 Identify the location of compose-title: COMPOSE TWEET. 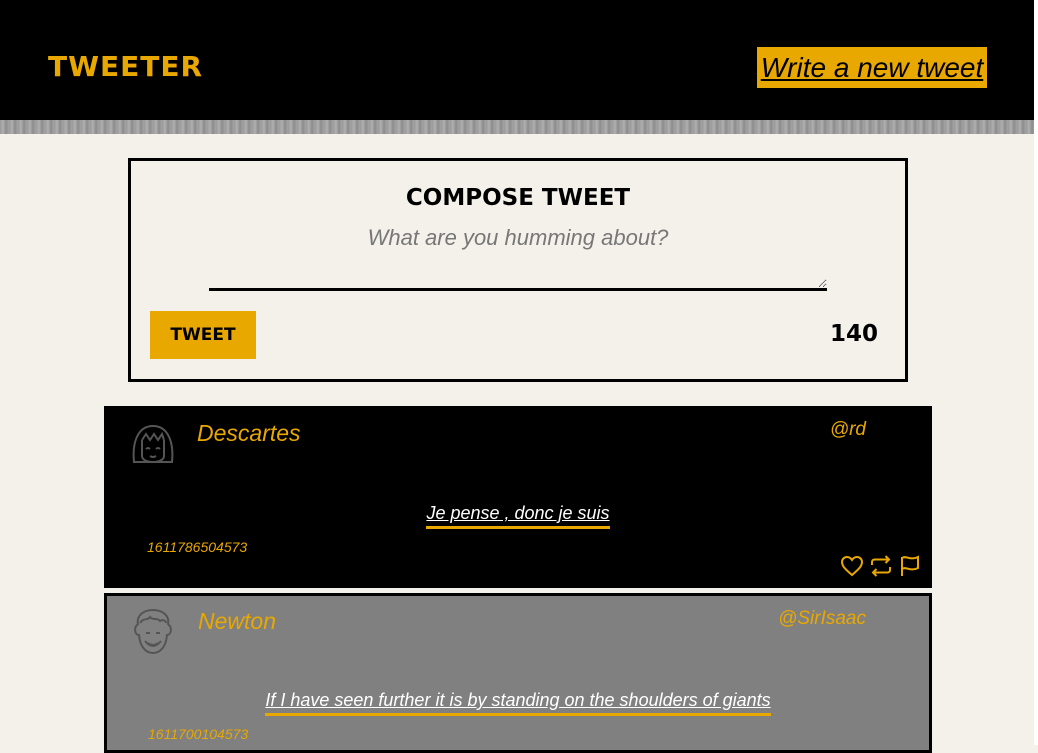
(518, 198).